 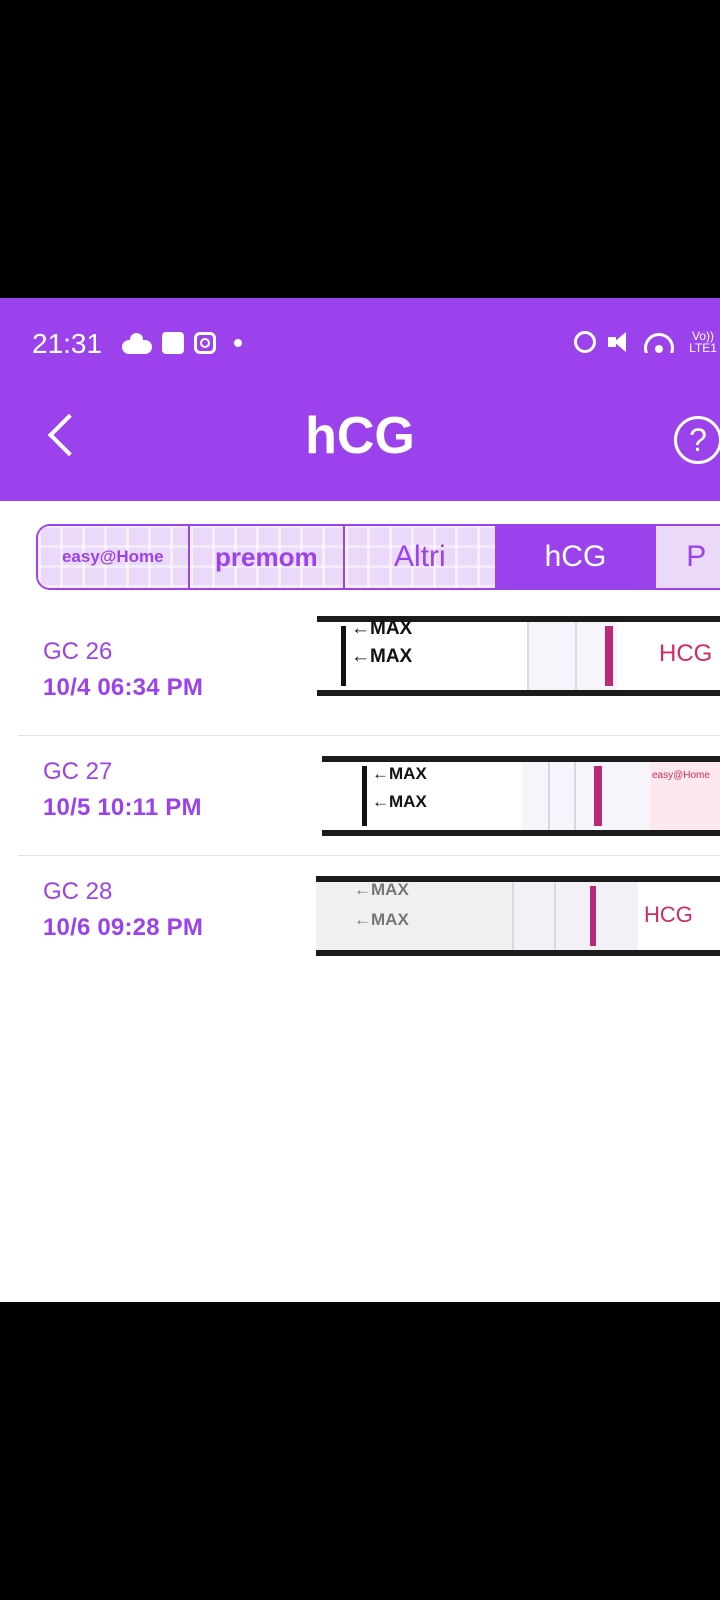 I want to click on tab-label: hCG, so click(x=575, y=556).